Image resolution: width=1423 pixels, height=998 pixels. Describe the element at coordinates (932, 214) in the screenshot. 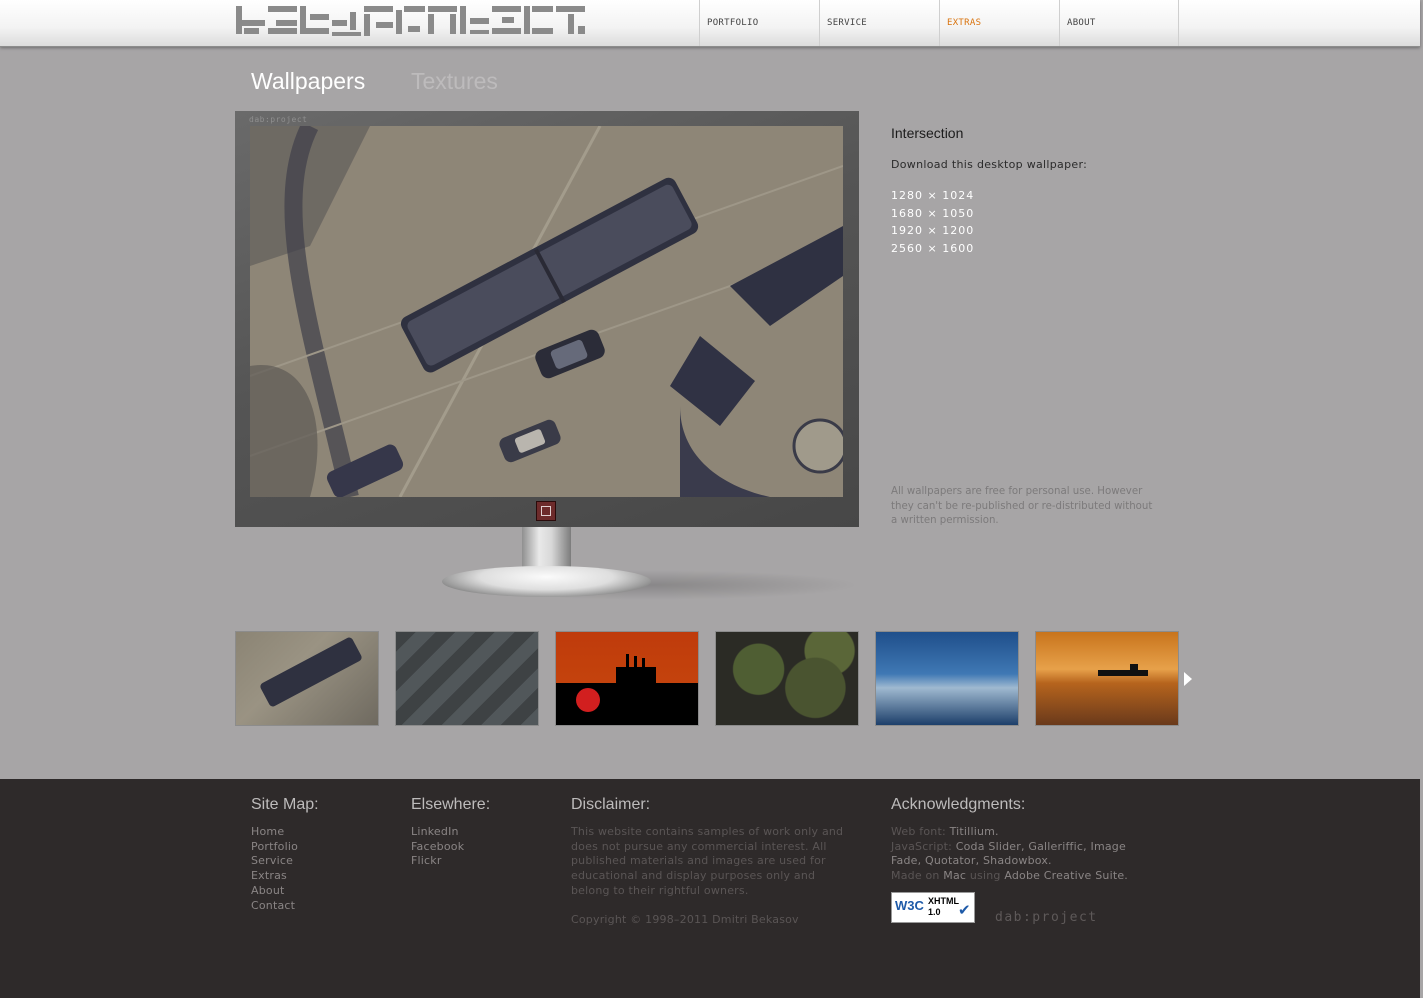

I see `resolution-link-1680: 1680 × 1050` at that location.